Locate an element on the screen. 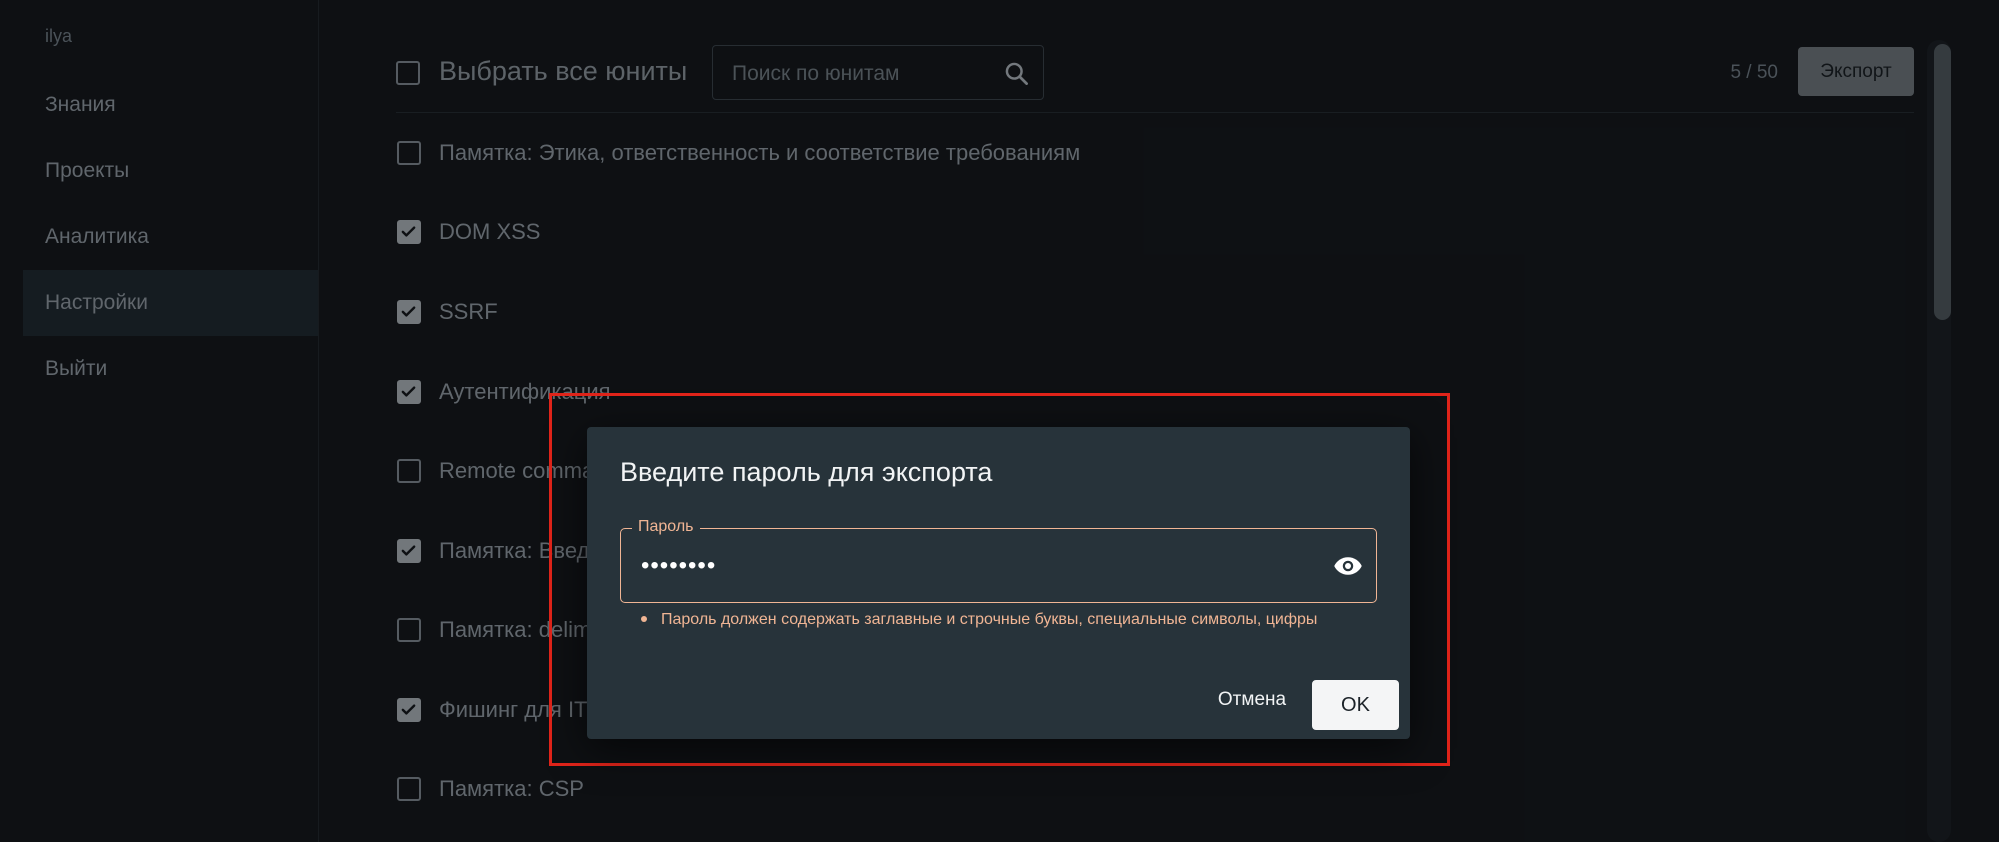  eye-icon is located at coordinates (1348, 566).